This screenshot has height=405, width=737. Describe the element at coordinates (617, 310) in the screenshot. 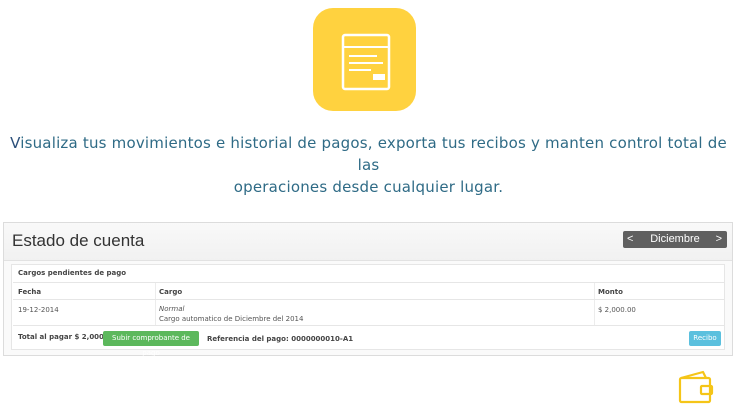

I see `row-monto: $ 2,000.00` at that location.